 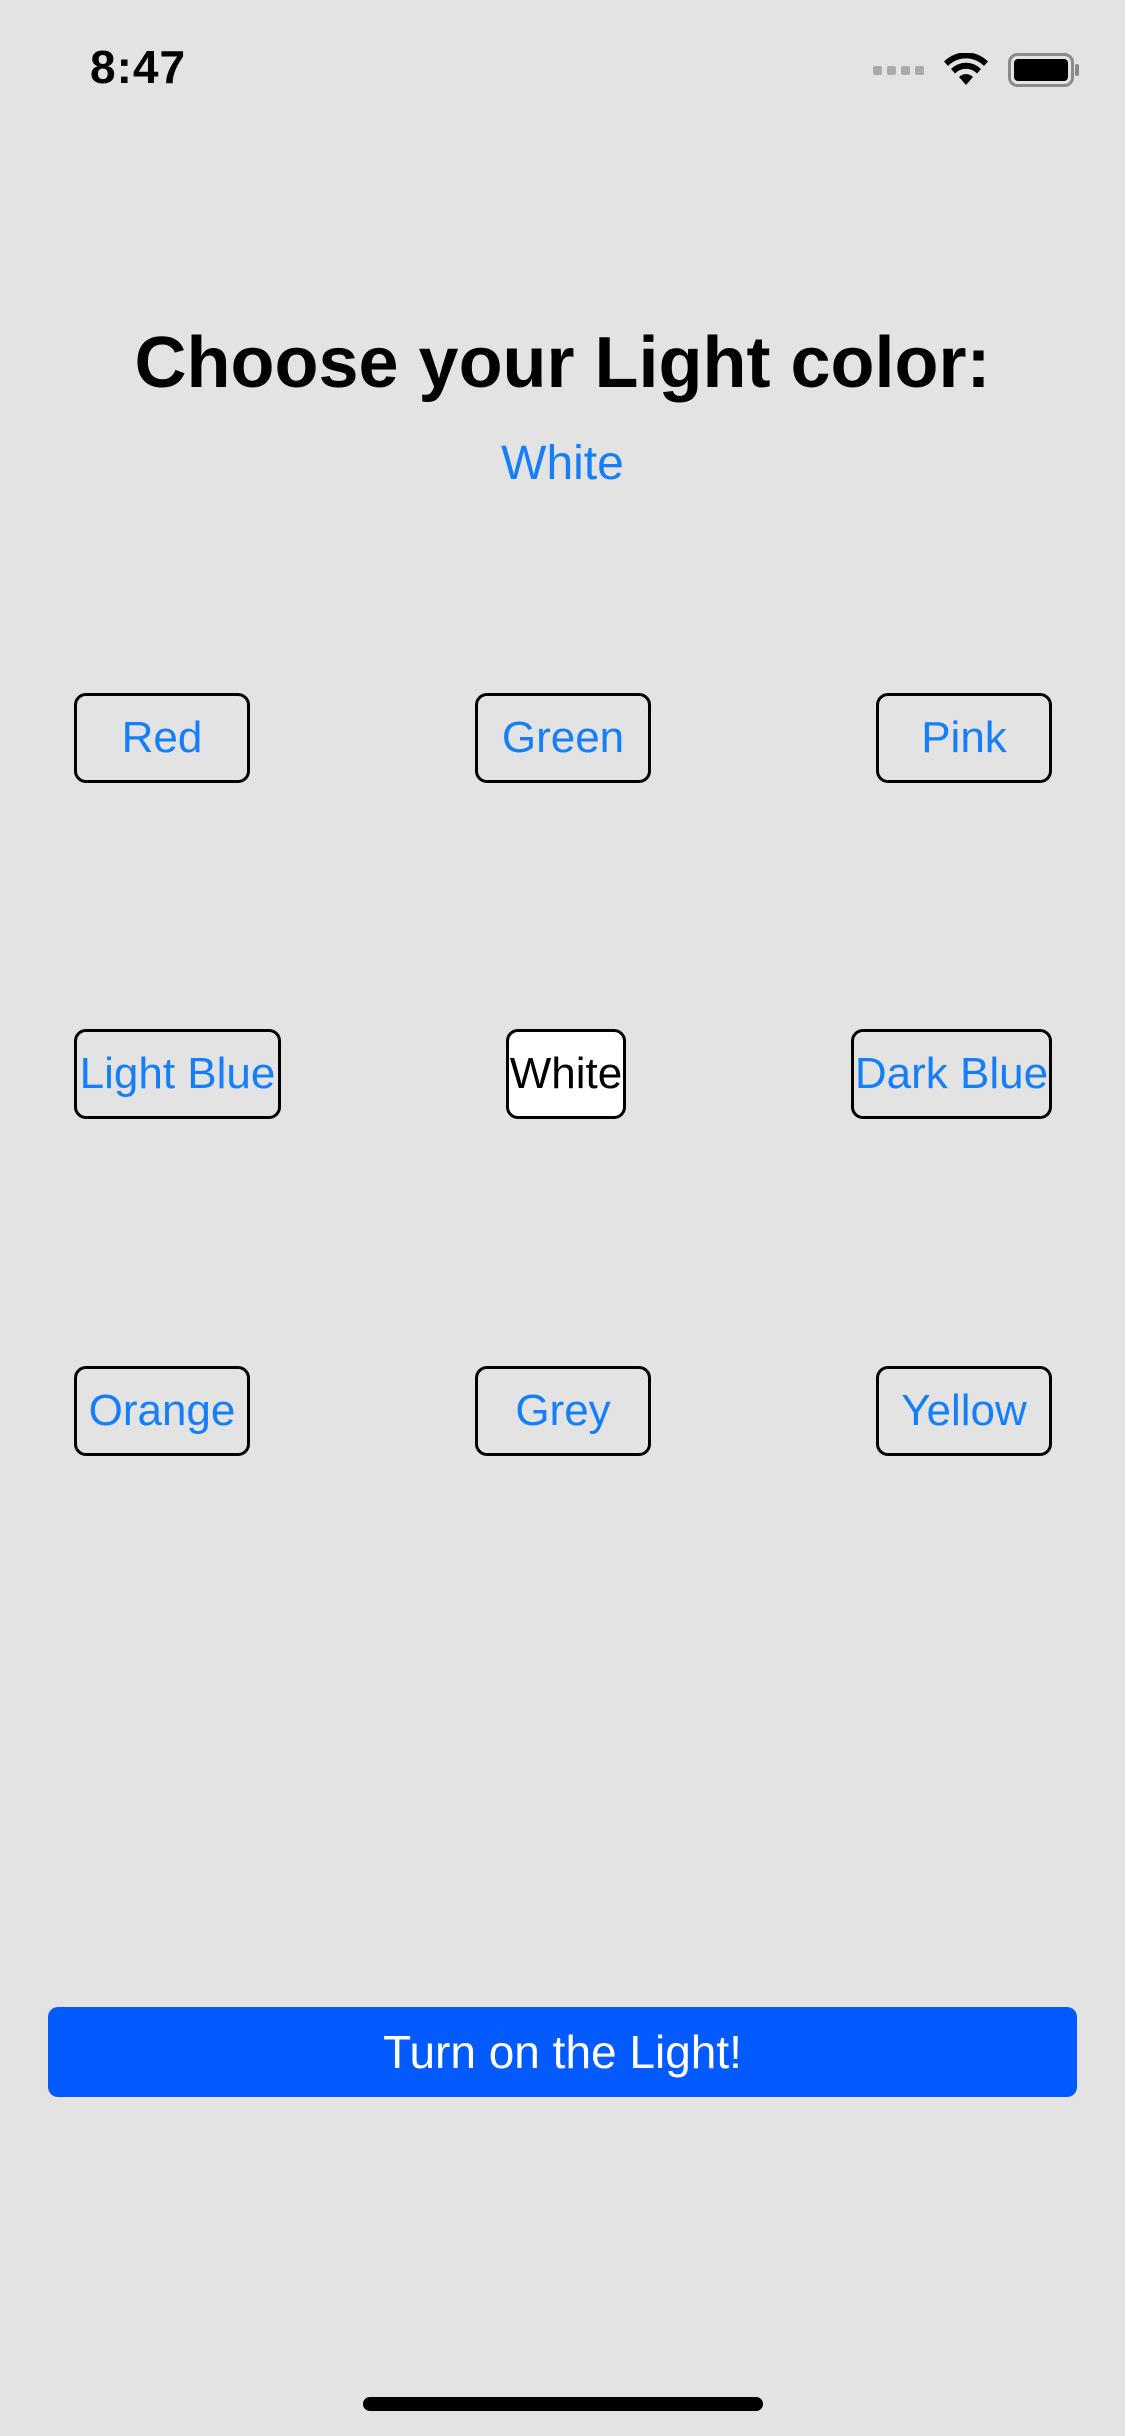 What do you see at coordinates (964, 1411) in the screenshot?
I see `color-option-yellow: Yellow` at bounding box center [964, 1411].